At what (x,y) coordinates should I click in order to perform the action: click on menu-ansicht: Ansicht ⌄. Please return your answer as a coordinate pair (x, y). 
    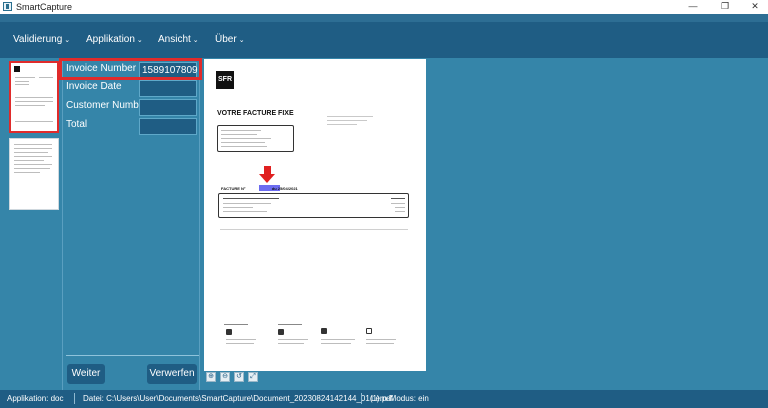
    Looking at the image, I should click on (178, 39).